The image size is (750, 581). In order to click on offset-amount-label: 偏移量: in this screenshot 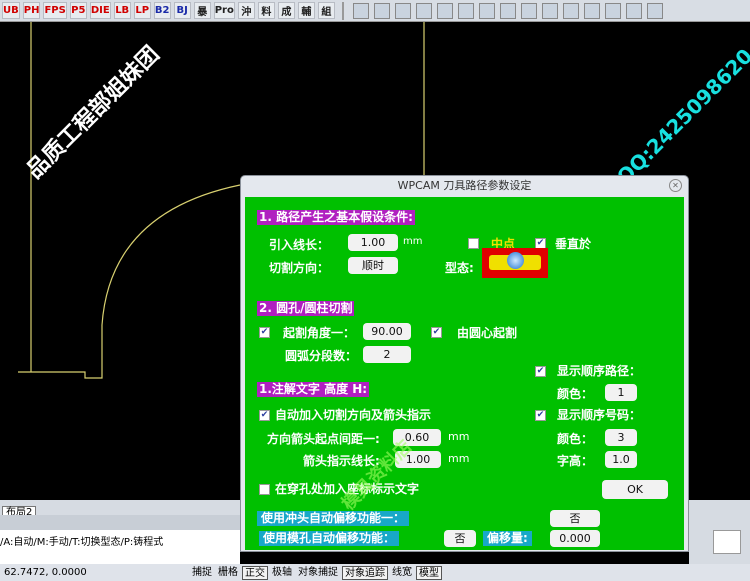, I will do `click(507, 538)`.